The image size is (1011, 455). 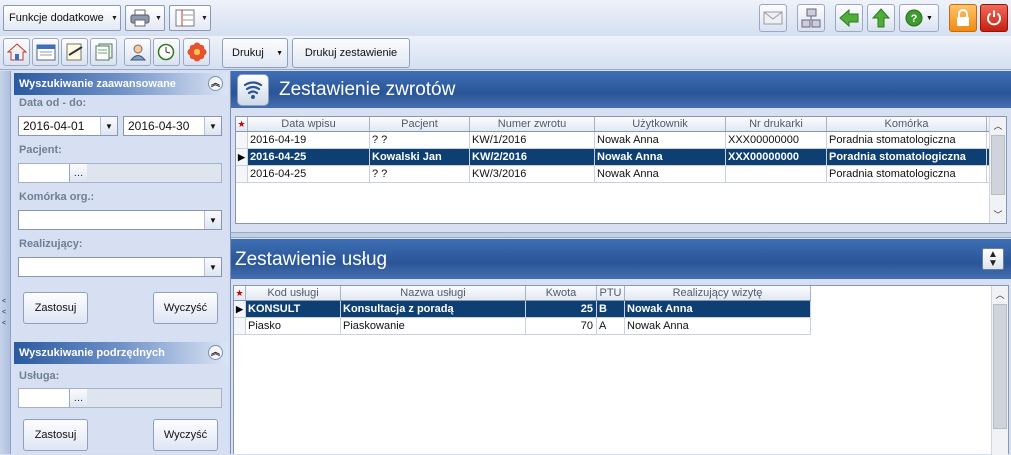 I want to click on date-to-value: 2016-04-30, so click(x=159, y=126).